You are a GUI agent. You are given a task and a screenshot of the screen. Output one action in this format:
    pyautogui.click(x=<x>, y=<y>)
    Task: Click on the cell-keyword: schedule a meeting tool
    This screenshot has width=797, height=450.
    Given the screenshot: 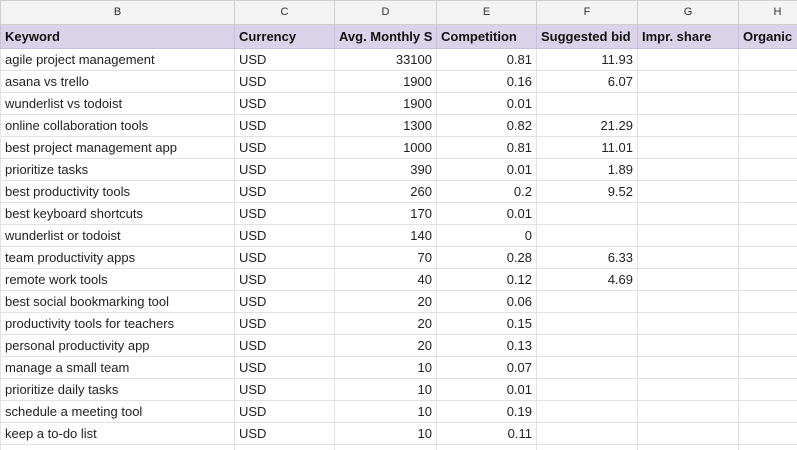 What is the action you would take?
    pyautogui.click(x=117, y=411)
    